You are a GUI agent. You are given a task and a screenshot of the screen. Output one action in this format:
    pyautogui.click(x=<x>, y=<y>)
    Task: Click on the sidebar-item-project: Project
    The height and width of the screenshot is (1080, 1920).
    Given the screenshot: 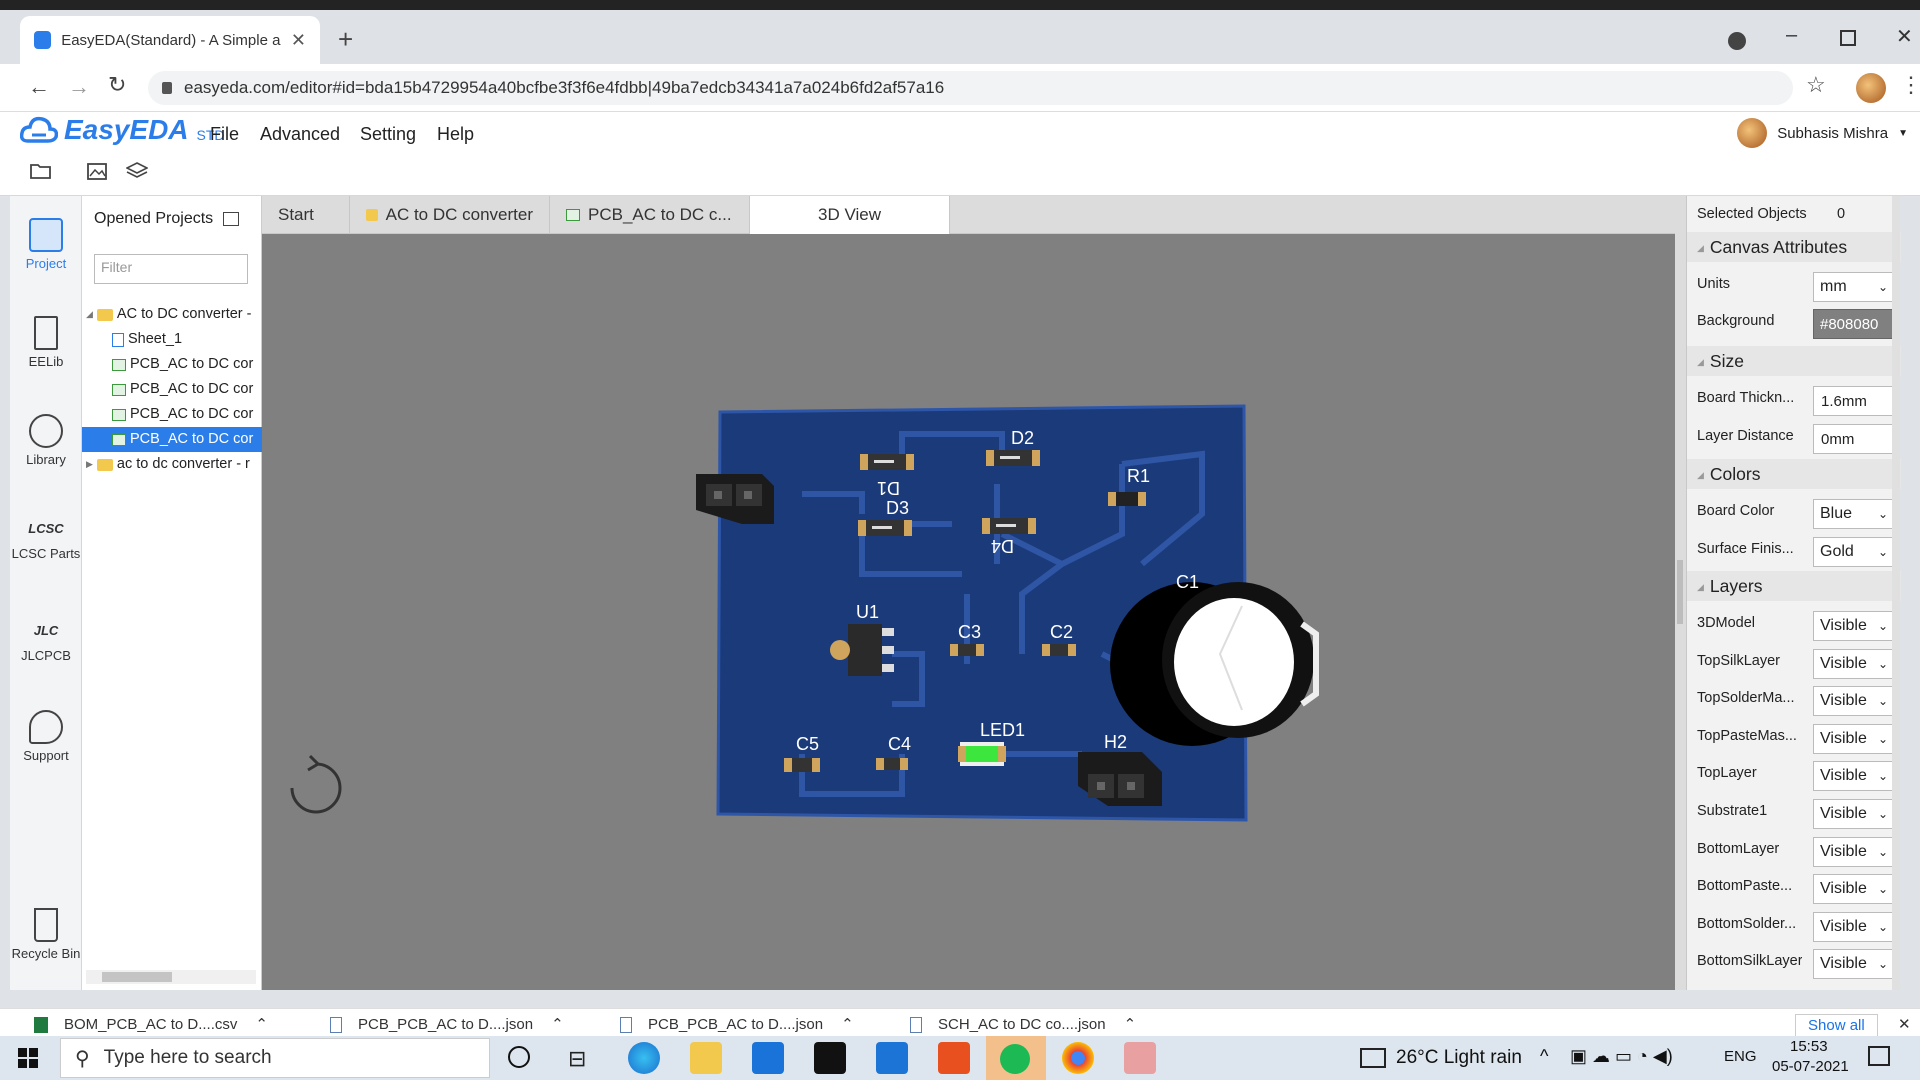 What is the action you would take?
    pyautogui.click(x=46, y=244)
    